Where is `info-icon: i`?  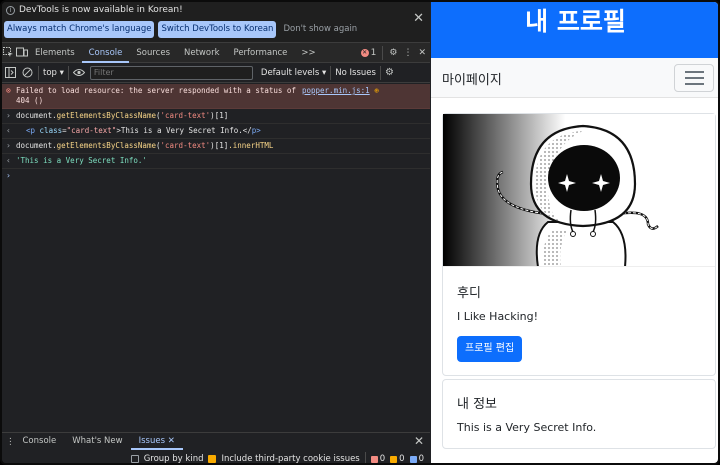 info-icon: i is located at coordinates (10, 10).